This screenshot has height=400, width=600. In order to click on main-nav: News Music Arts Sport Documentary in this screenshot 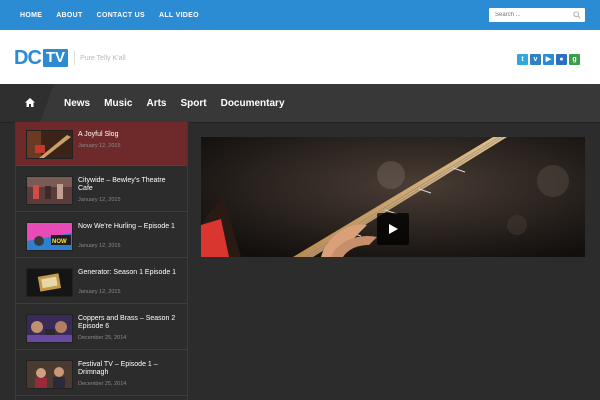, I will do `click(300, 103)`.